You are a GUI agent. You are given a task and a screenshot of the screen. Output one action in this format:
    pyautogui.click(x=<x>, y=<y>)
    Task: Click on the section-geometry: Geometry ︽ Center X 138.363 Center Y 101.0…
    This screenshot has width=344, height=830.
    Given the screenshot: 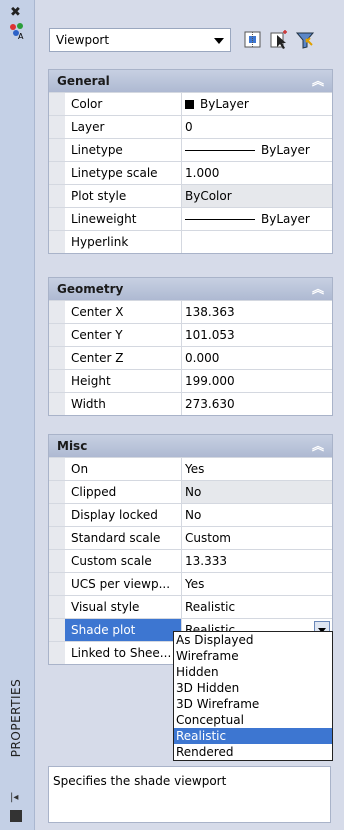 What is the action you would take?
    pyautogui.click(x=190, y=346)
    